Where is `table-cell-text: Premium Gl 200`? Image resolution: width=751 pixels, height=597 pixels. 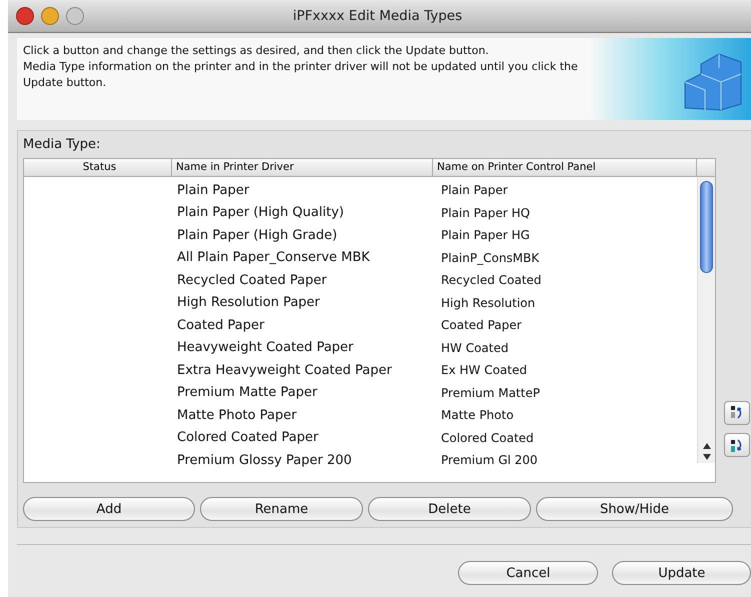 table-cell-text: Premium Gl 200 is located at coordinates (489, 460).